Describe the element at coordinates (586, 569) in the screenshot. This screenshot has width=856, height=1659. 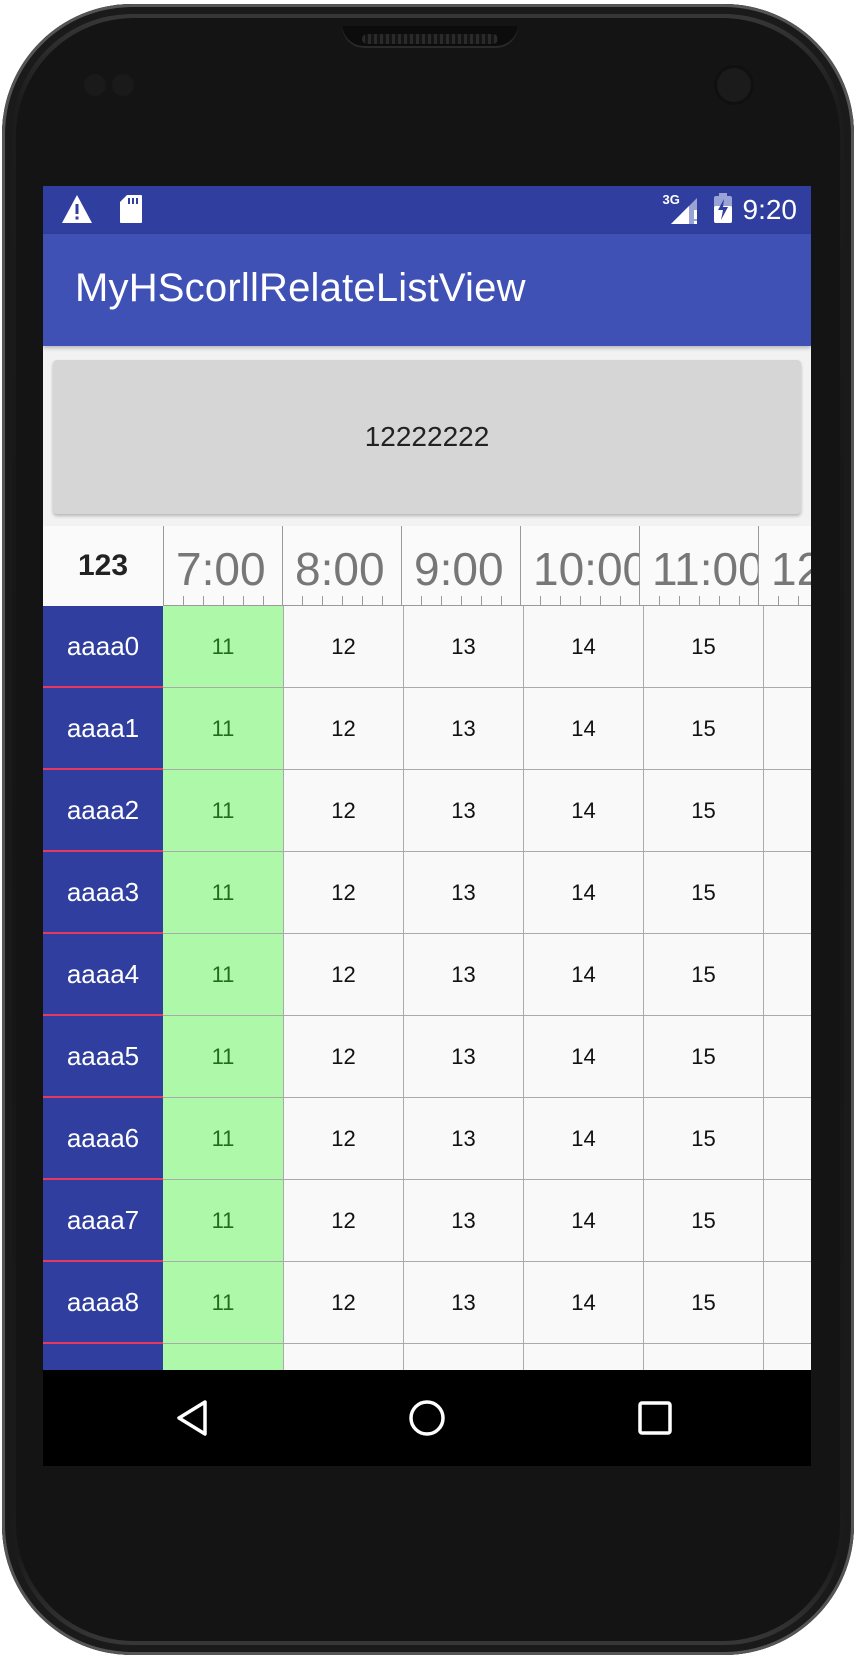
I see `time-header-label: 10:00` at that location.